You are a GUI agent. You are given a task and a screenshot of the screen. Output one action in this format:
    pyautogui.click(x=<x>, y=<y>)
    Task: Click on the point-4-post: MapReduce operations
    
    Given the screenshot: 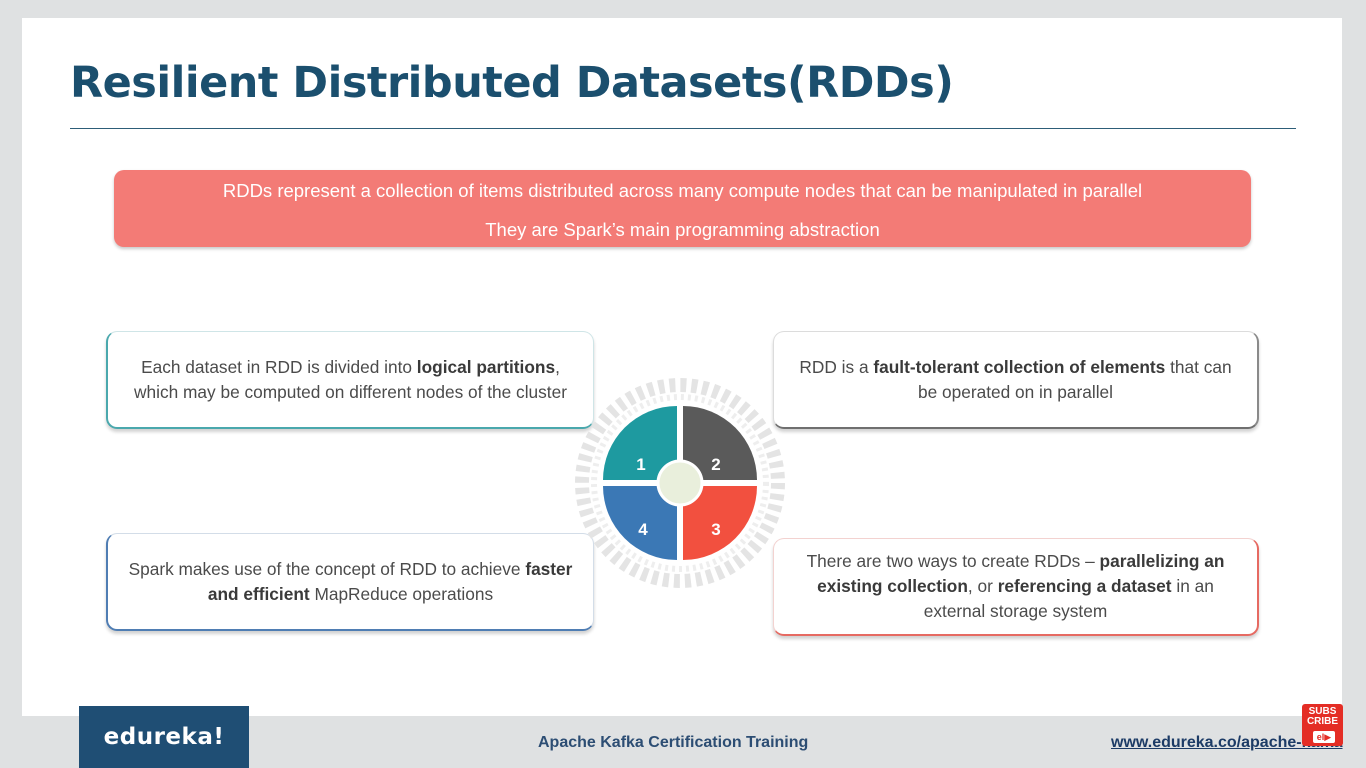 What is the action you would take?
    pyautogui.click(x=401, y=593)
    